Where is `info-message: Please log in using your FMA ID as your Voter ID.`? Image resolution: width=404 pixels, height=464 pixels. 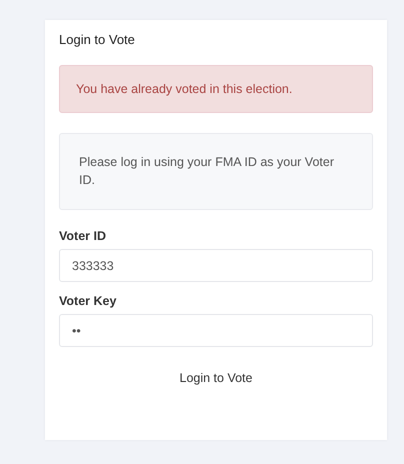
info-message: Please log in using your FMA ID as your Voter ID. is located at coordinates (216, 171).